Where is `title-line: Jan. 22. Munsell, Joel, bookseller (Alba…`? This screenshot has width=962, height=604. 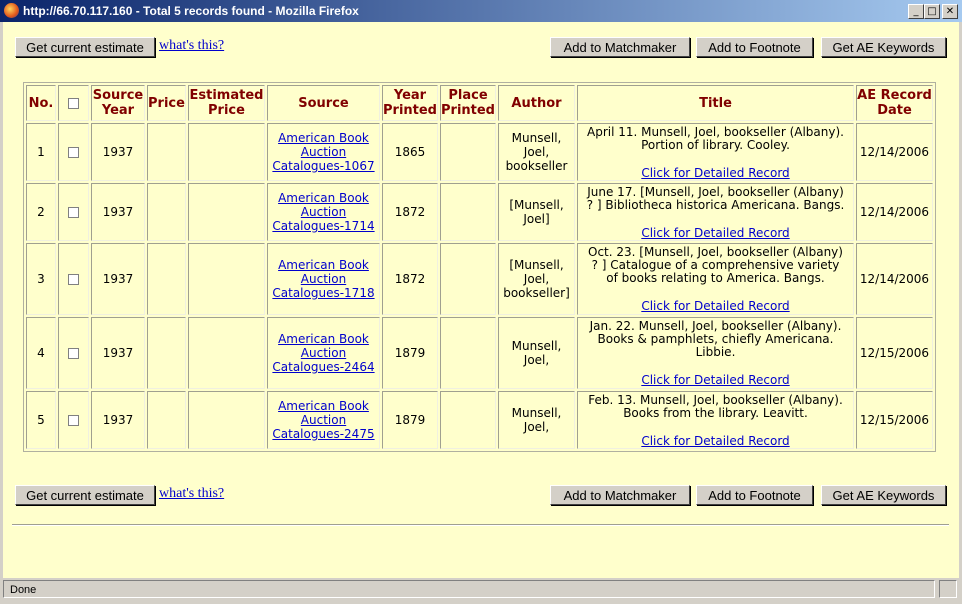 title-line: Jan. 22. Munsell, Joel, bookseller (Alba… is located at coordinates (715, 326).